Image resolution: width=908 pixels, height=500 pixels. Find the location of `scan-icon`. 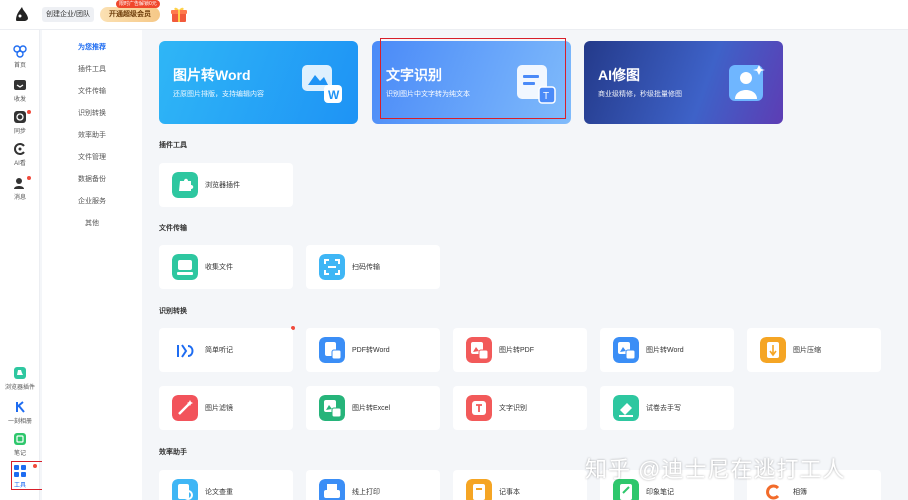

scan-icon is located at coordinates (332, 267).